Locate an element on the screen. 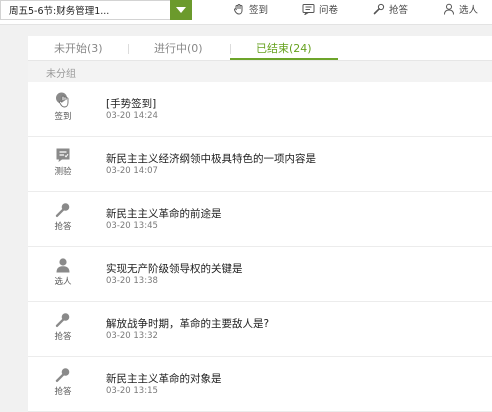  tab-ended: 已结束(24) is located at coordinates (284, 48).